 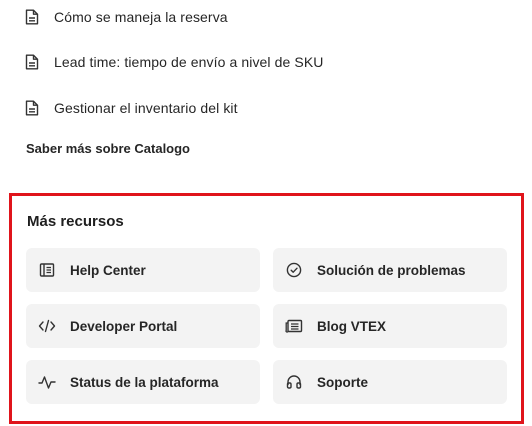 I want to click on resource-card-developer-portal: Developer Portal, so click(x=143, y=326).